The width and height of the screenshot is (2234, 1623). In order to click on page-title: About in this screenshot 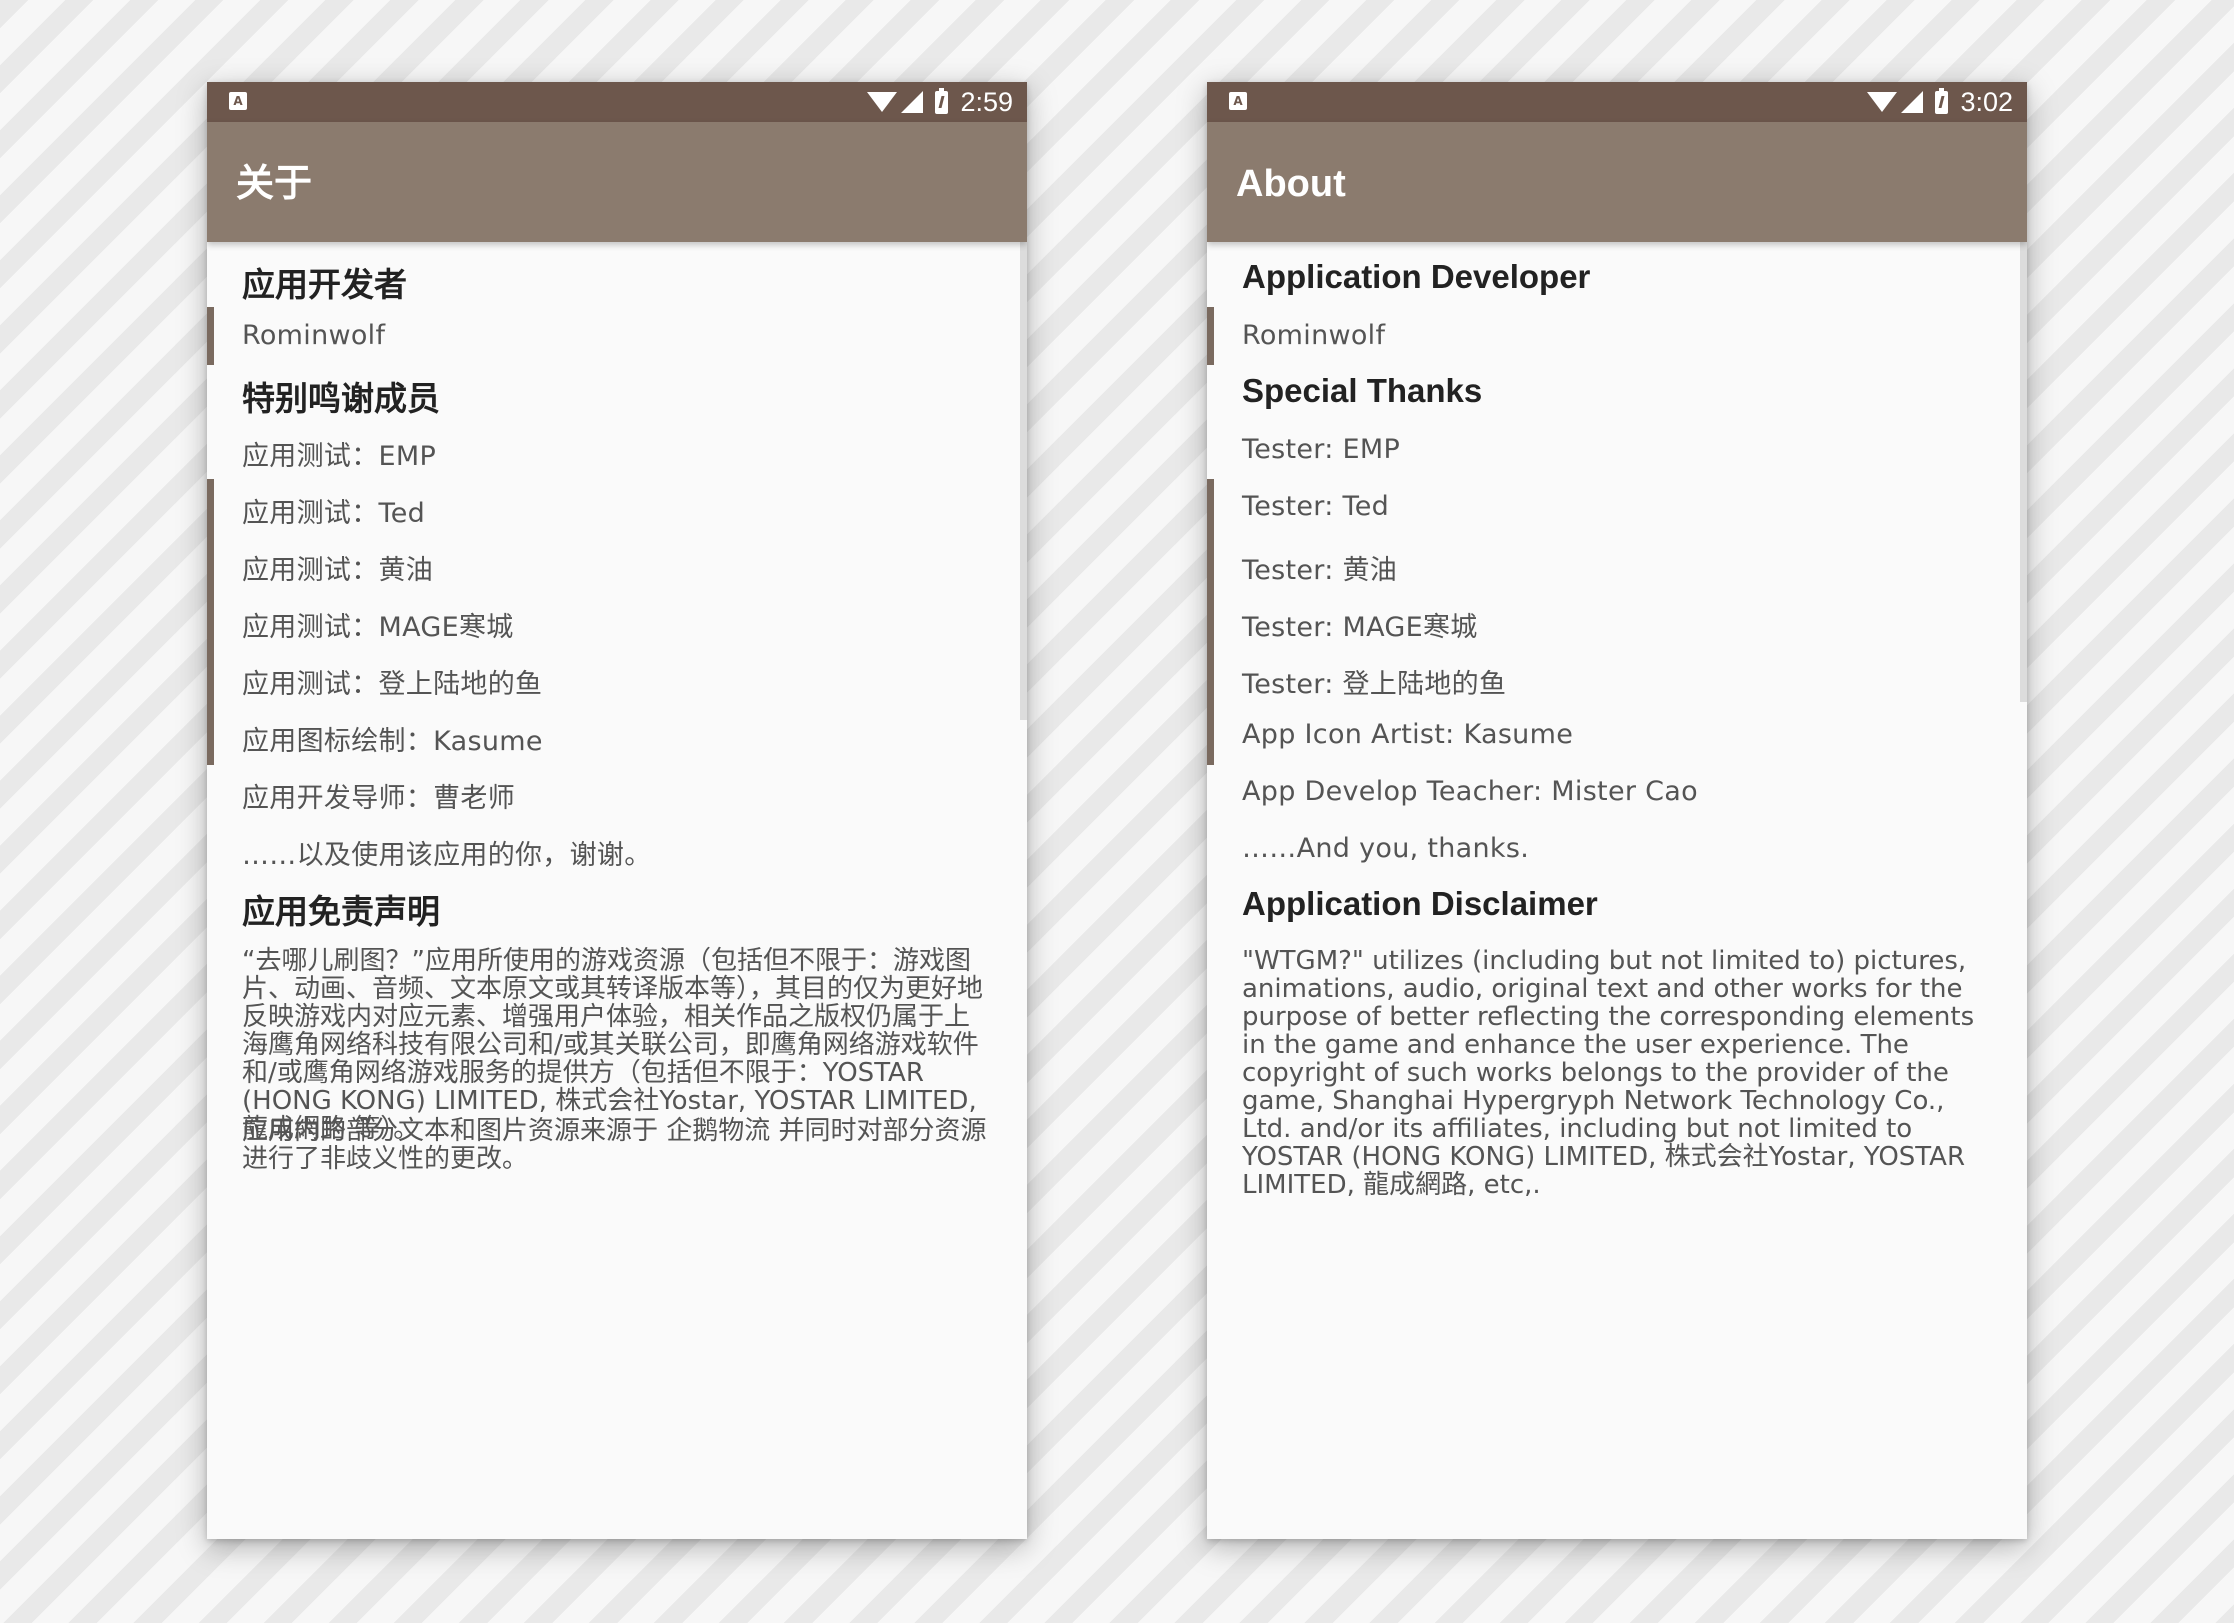, I will do `click(1291, 184)`.